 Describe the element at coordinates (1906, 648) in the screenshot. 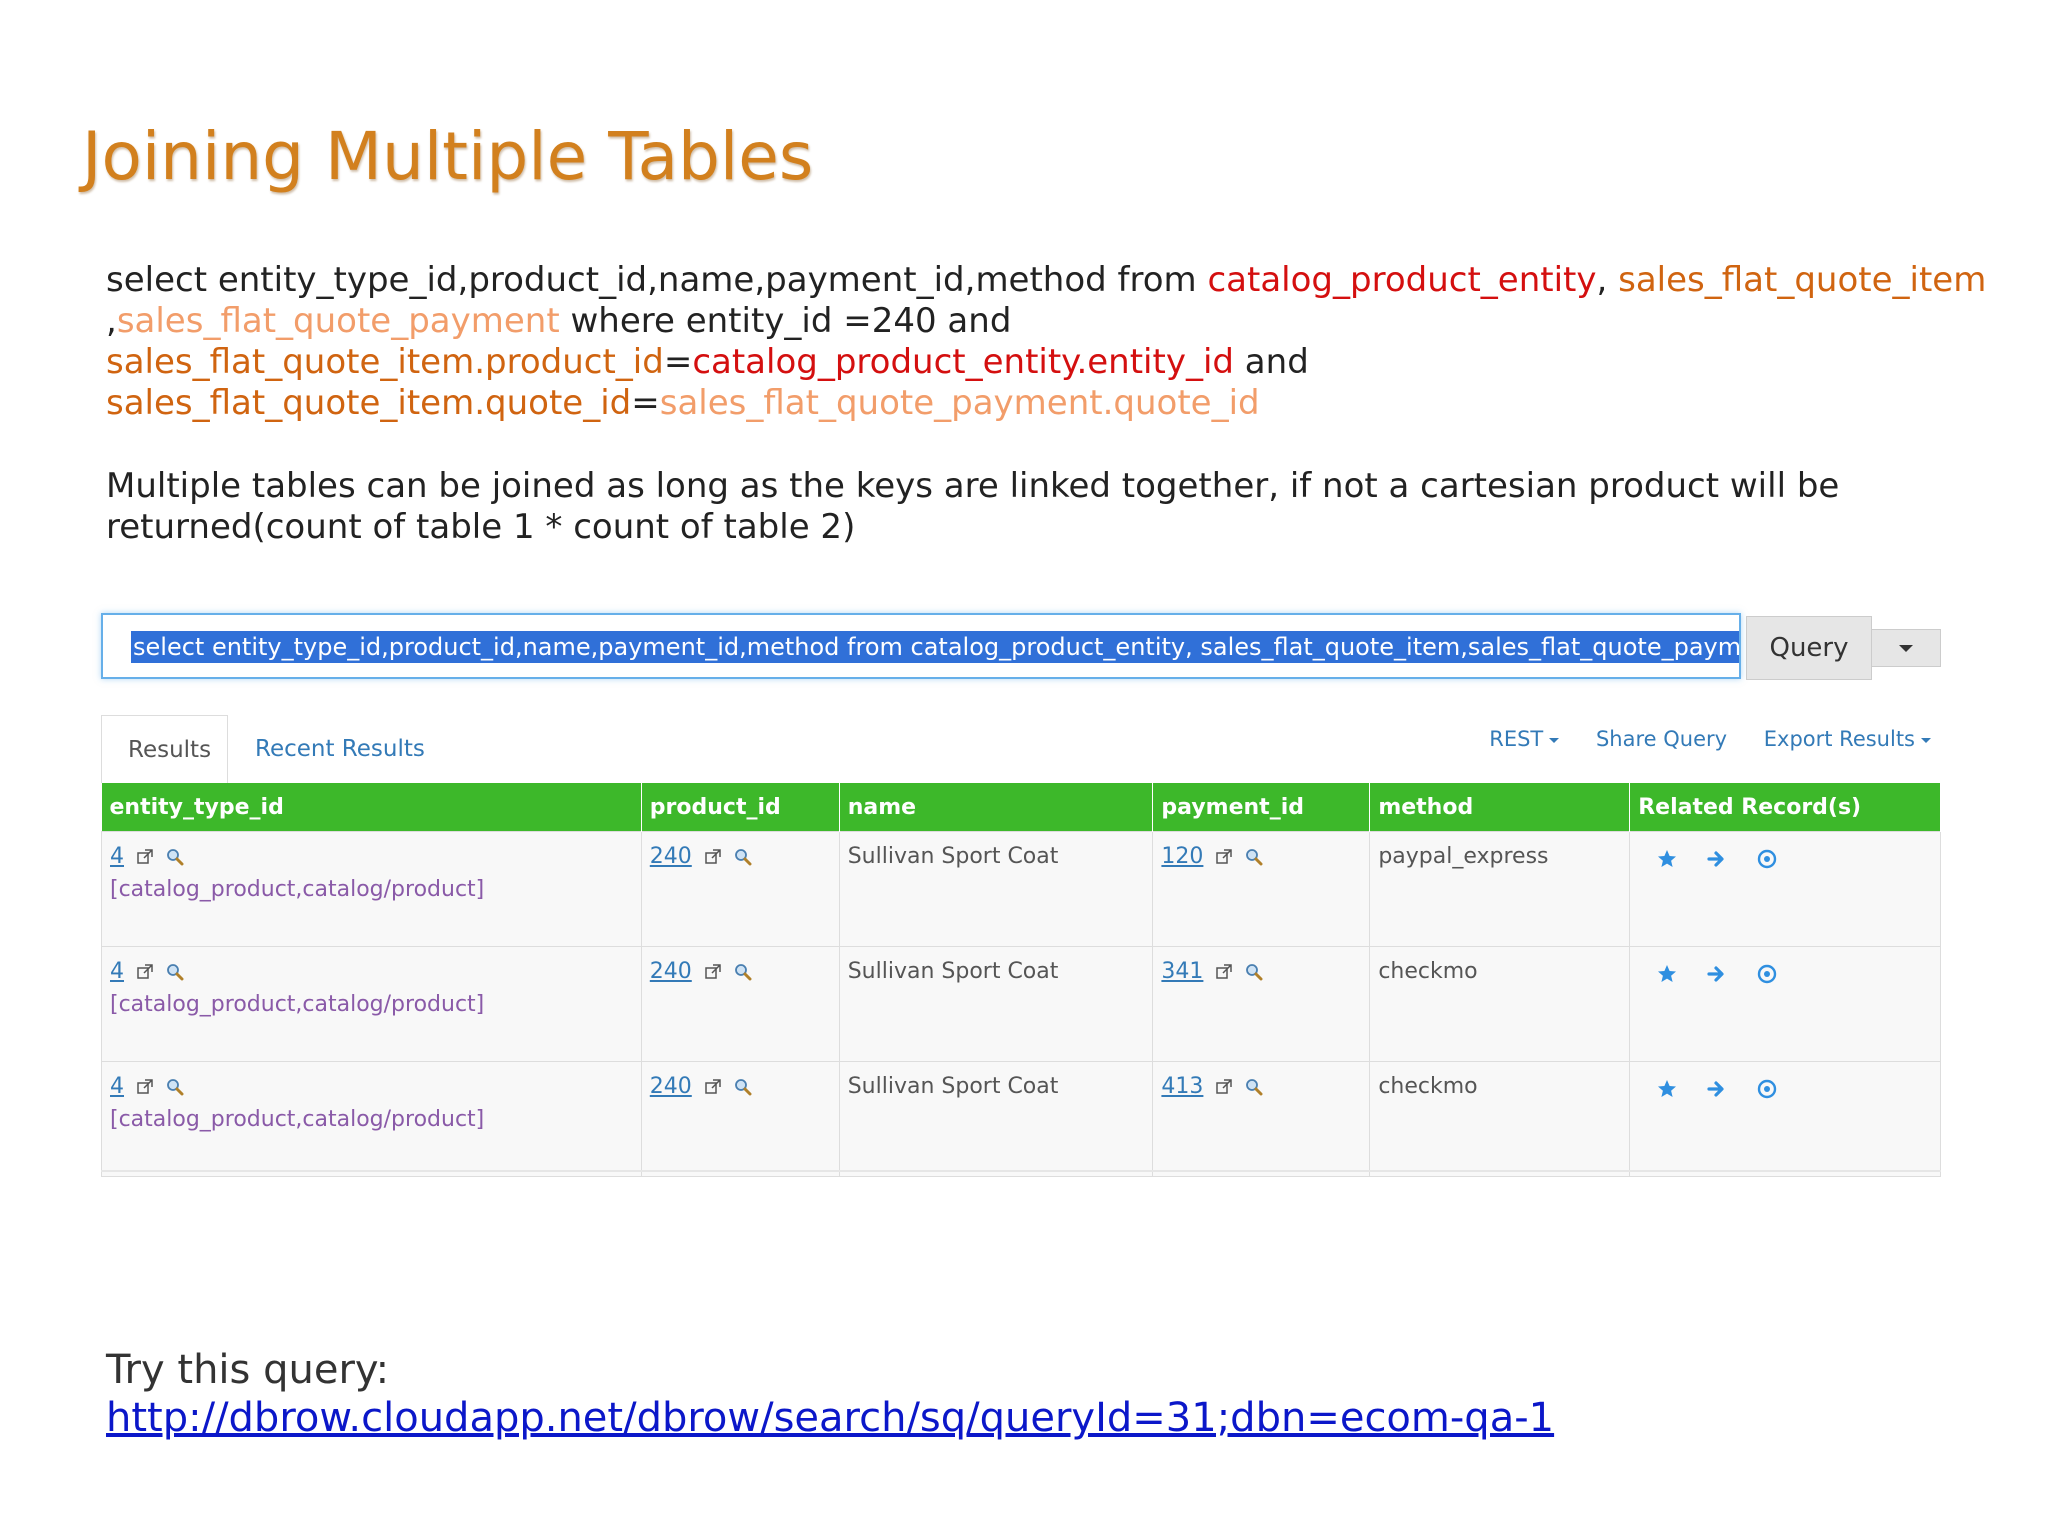

I see `query-dropdown-toggle` at that location.